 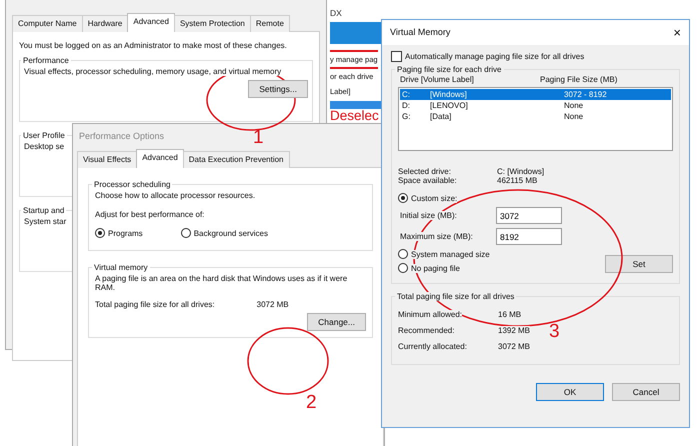 What do you see at coordinates (514, 330) in the screenshot?
I see `info-value: 1392 MB` at bounding box center [514, 330].